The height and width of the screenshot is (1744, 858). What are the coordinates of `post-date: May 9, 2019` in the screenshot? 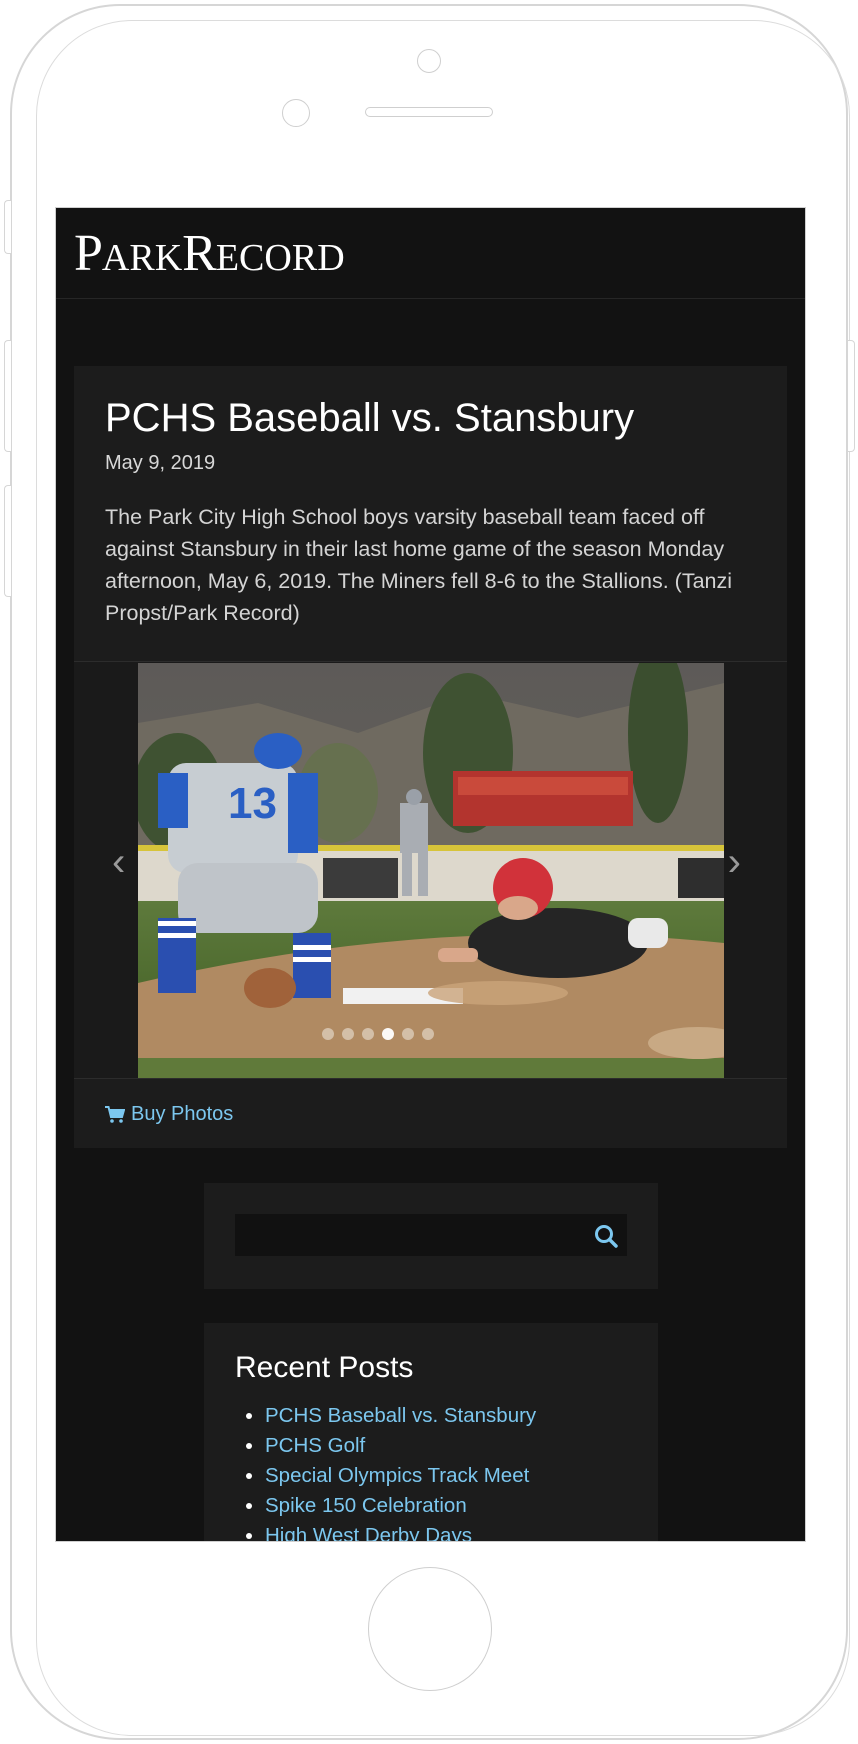 It's located at (160, 463).